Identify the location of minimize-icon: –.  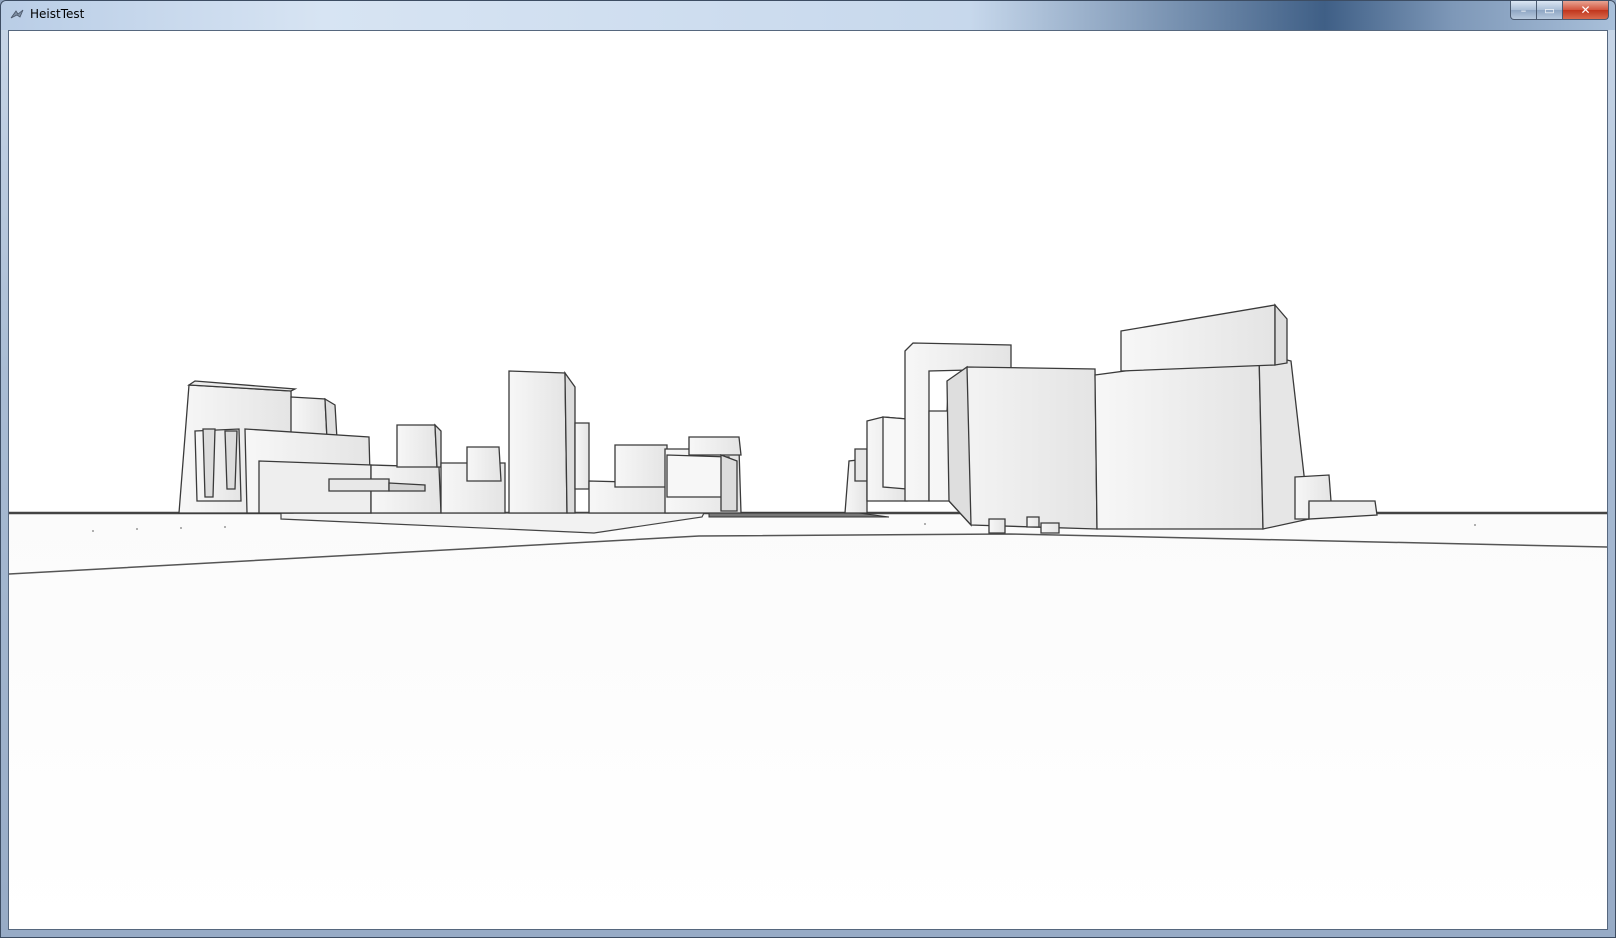
(1523, 10).